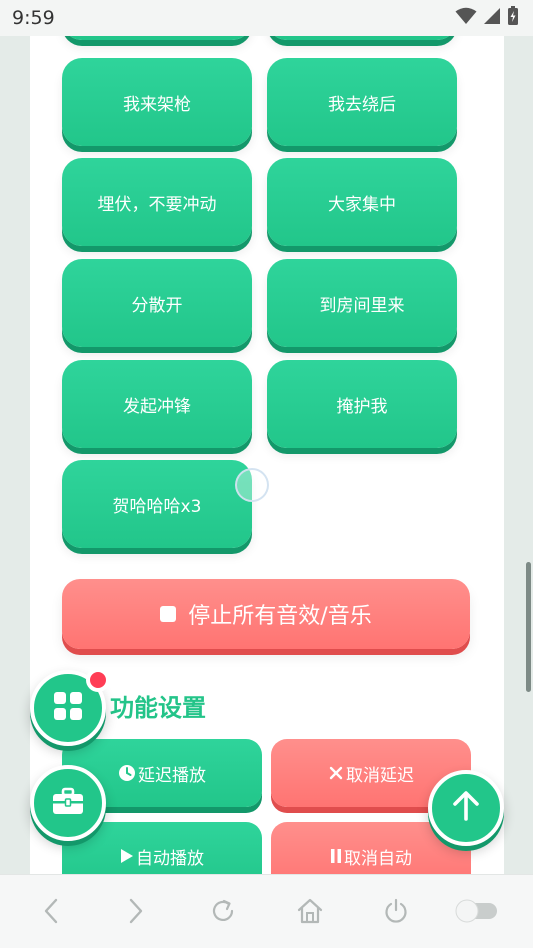 This screenshot has width=533, height=948. What do you see at coordinates (466, 18) in the screenshot?
I see `wifi-icon` at bounding box center [466, 18].